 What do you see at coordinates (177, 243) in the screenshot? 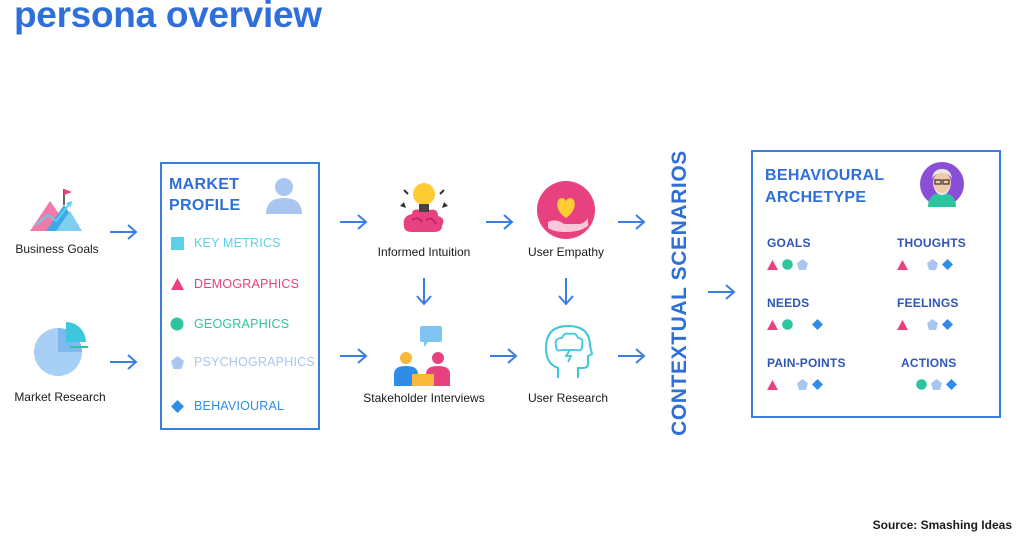
I see `square-icon` at bounding box center [177, 243].